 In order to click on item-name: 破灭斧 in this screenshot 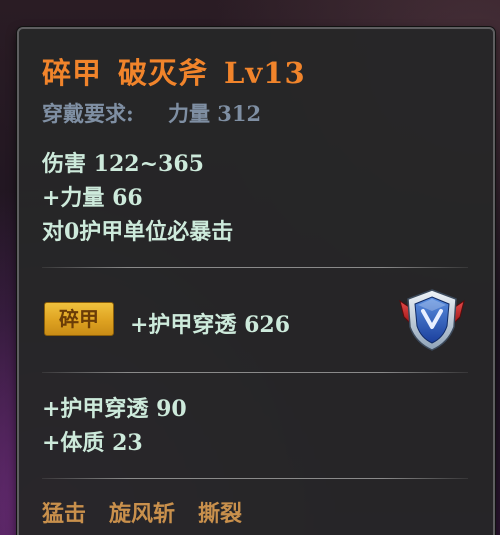, I will do `click(163, 73)`.